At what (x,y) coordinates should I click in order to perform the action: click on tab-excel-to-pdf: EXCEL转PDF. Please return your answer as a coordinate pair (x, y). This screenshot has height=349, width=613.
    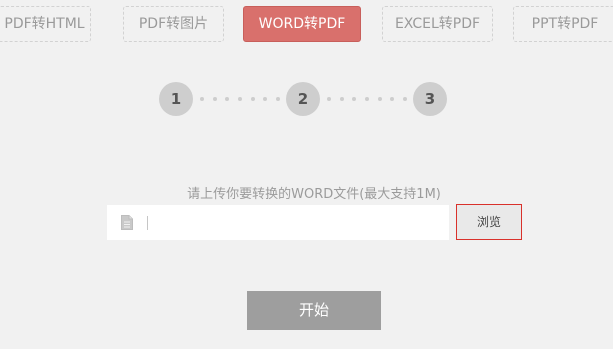
    Looking at the image, I should click on (437, 24).